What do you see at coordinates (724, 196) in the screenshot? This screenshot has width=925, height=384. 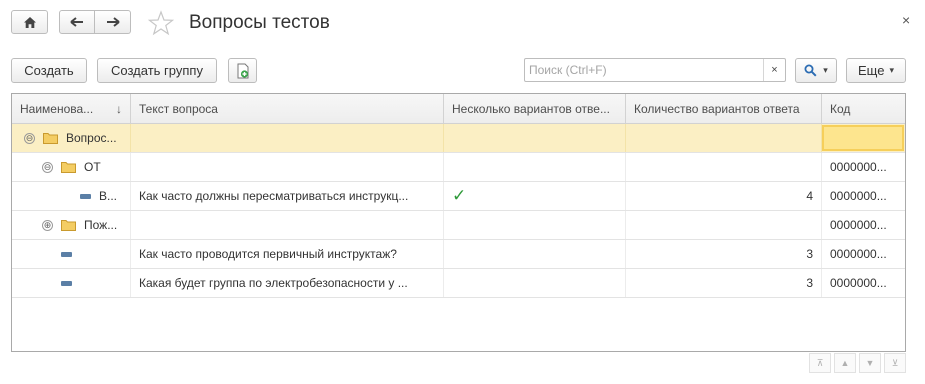 I see `row-count: 4` at bounding box center [724, 196].